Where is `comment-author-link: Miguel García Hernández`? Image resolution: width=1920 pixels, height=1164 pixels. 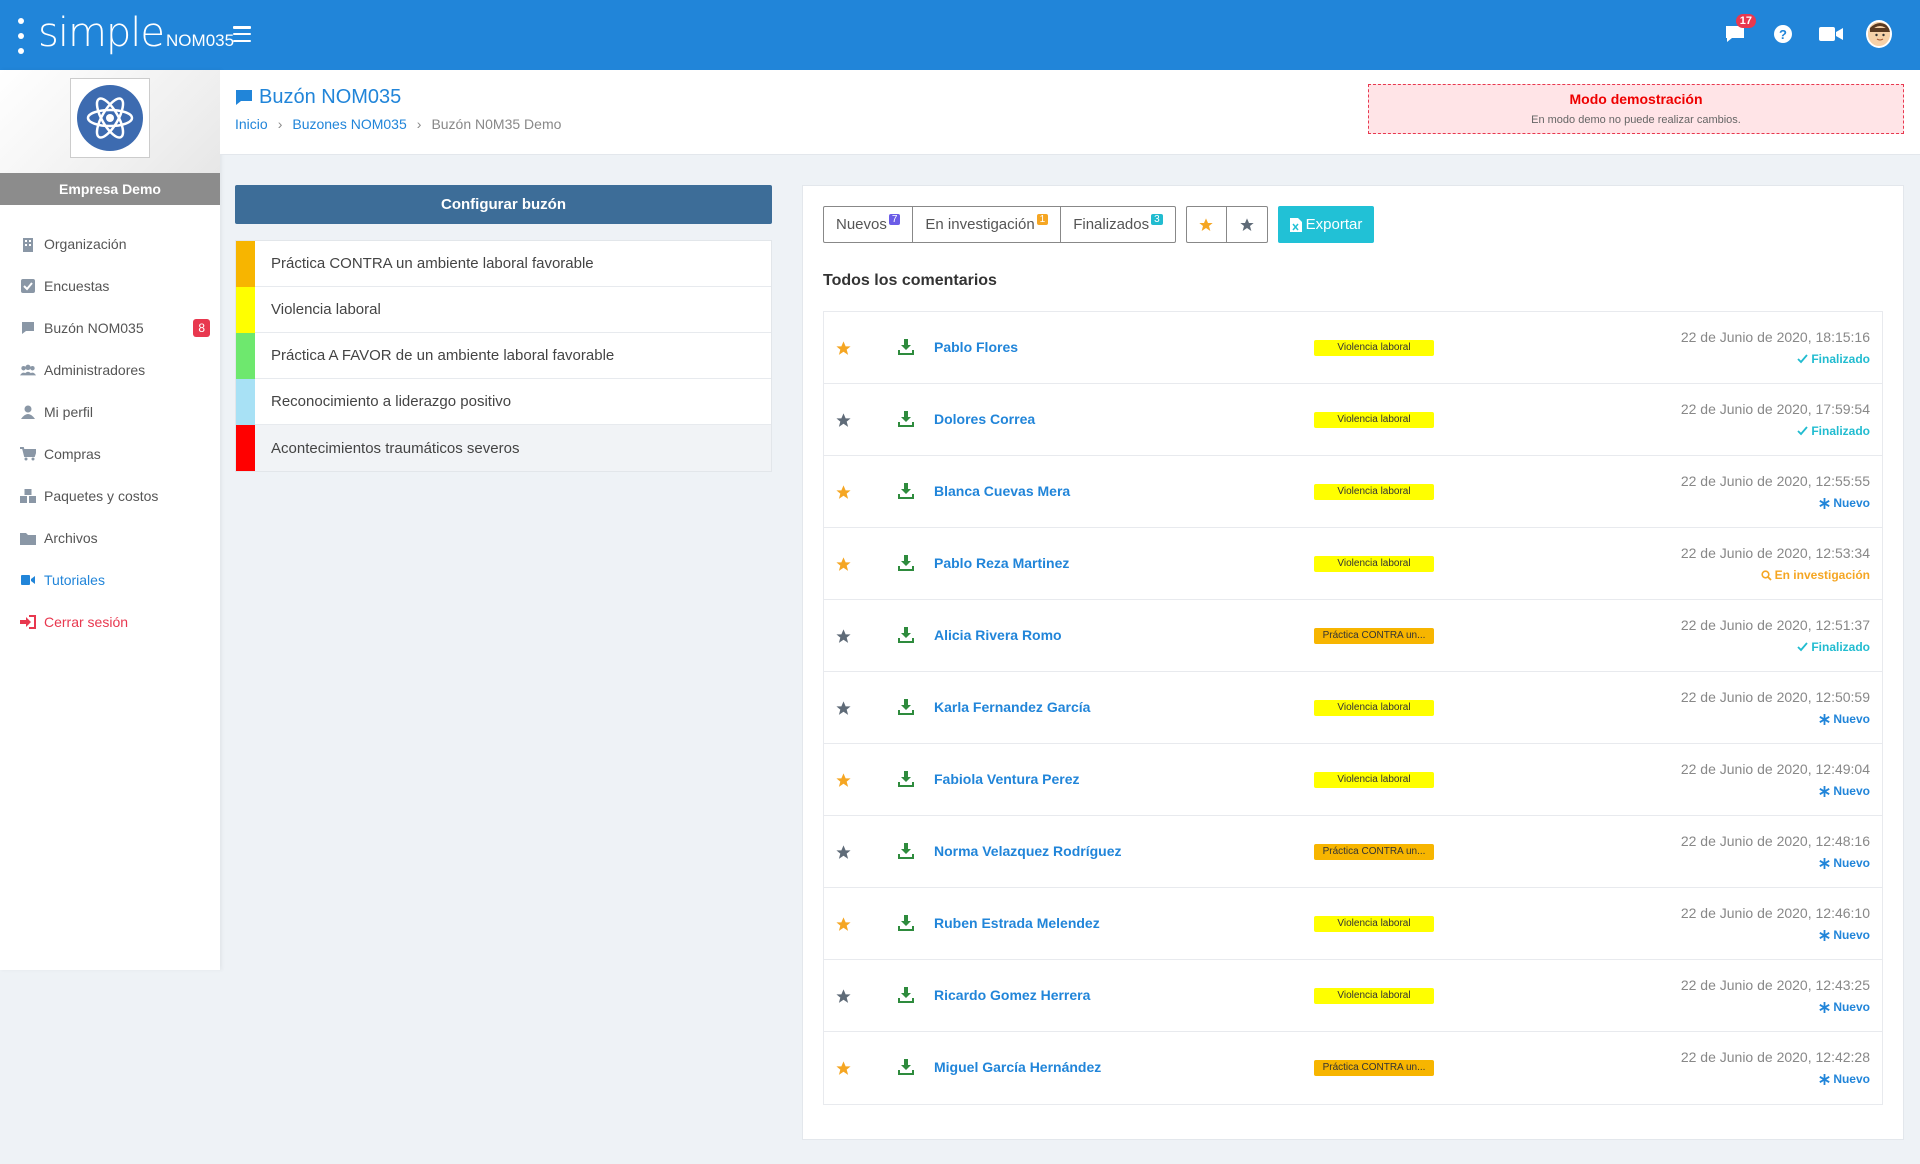 comment-author-link: Miguel García Hernández is located at coordinates (1017, 1067).